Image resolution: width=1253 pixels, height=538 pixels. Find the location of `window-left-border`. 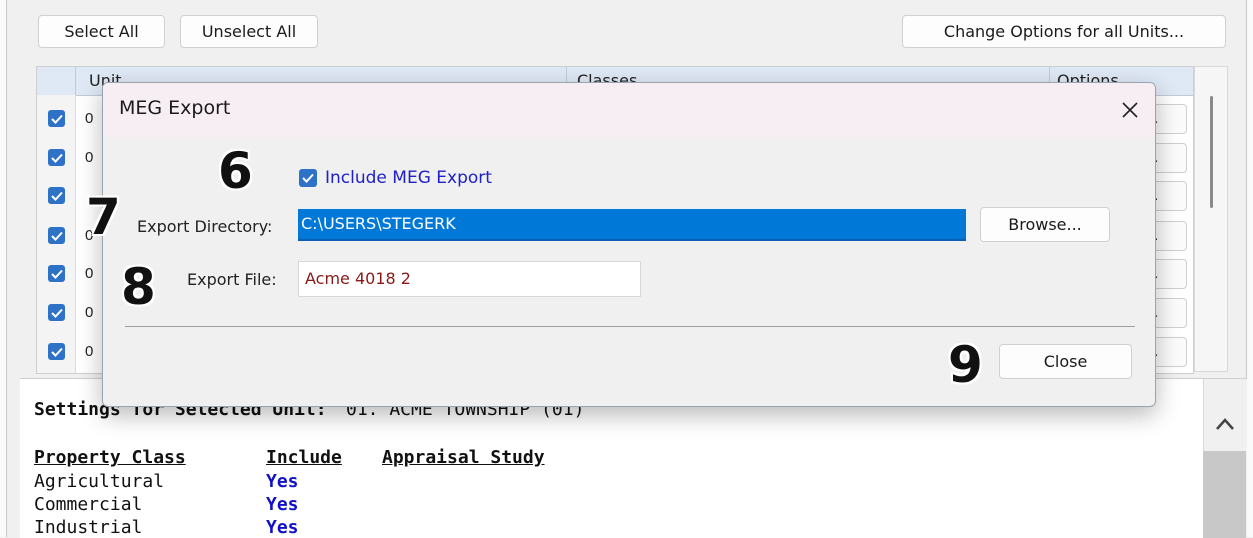

window-left-border is located at coordinates (3, 268).